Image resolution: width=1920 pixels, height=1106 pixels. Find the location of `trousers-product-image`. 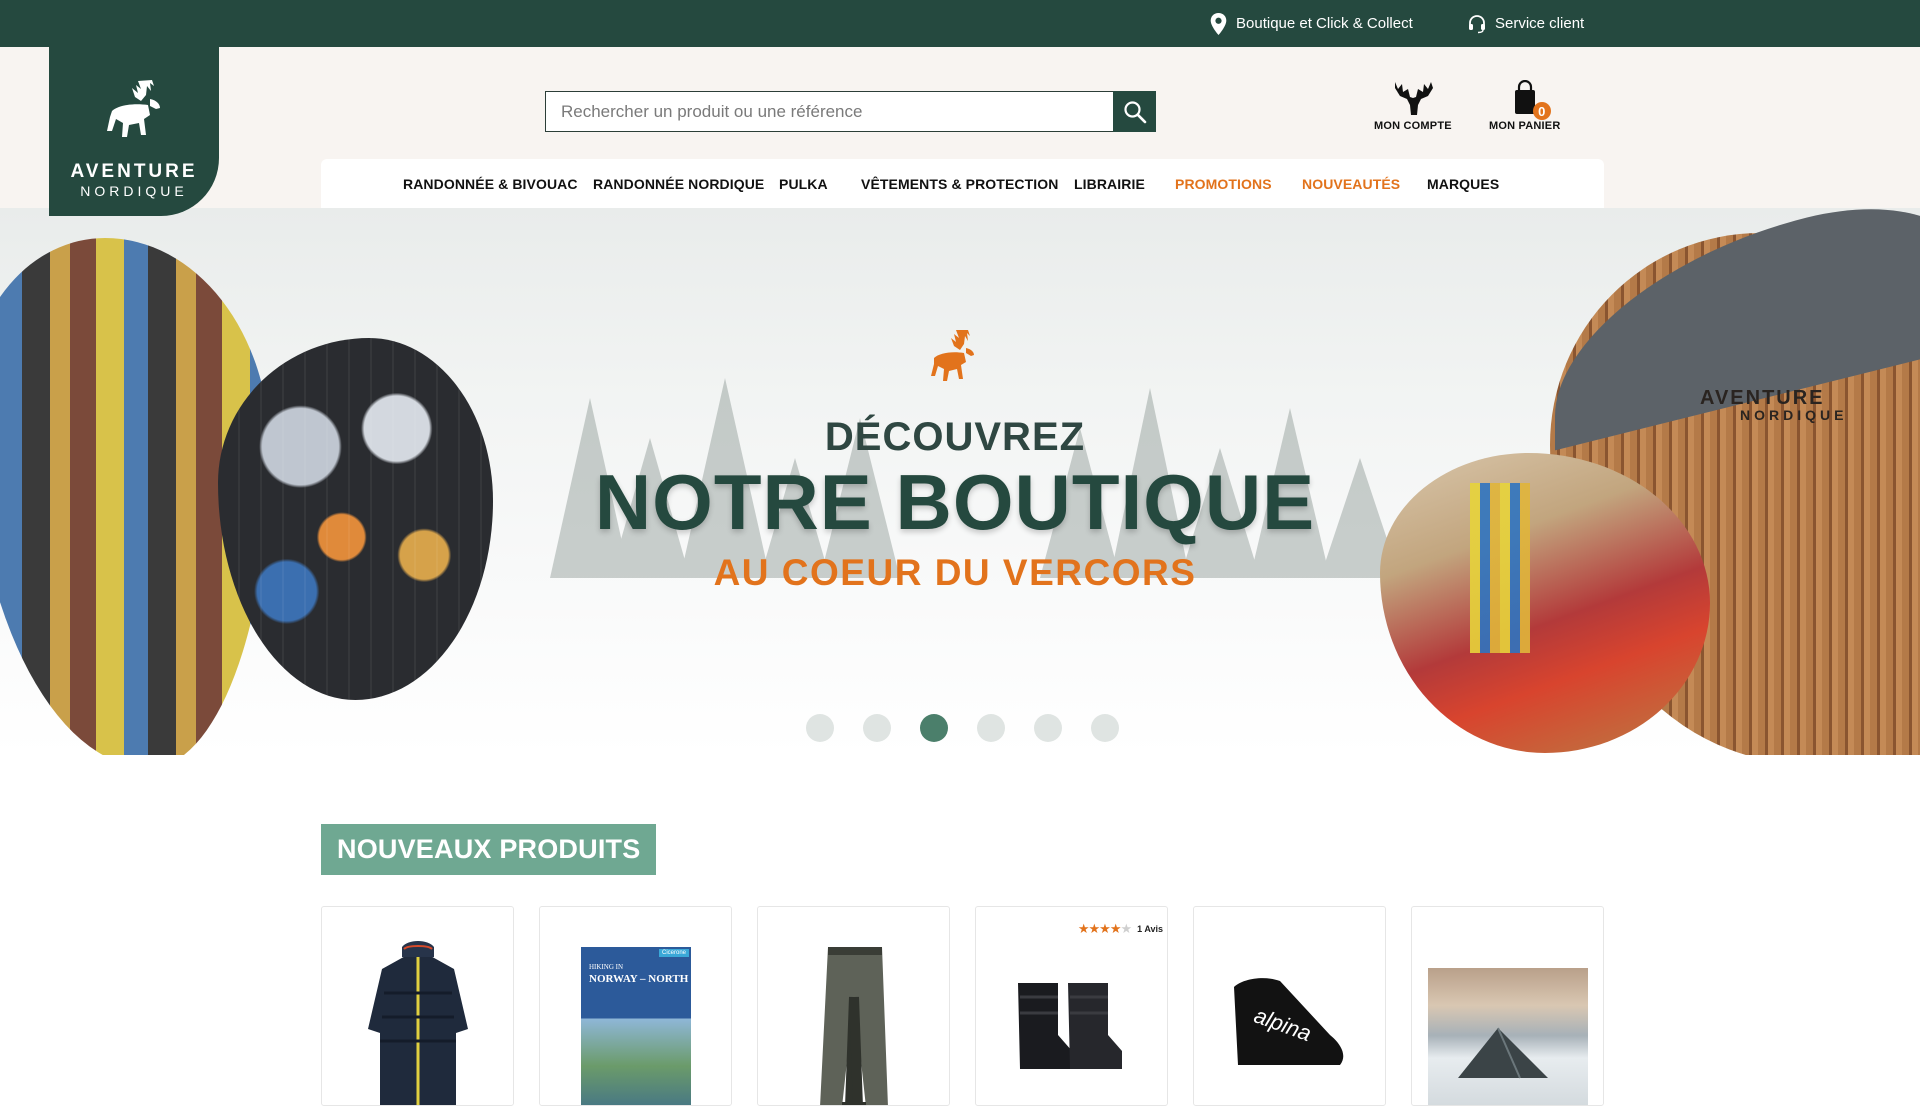

trousers-product-image is located at coordinates (854, 1026).